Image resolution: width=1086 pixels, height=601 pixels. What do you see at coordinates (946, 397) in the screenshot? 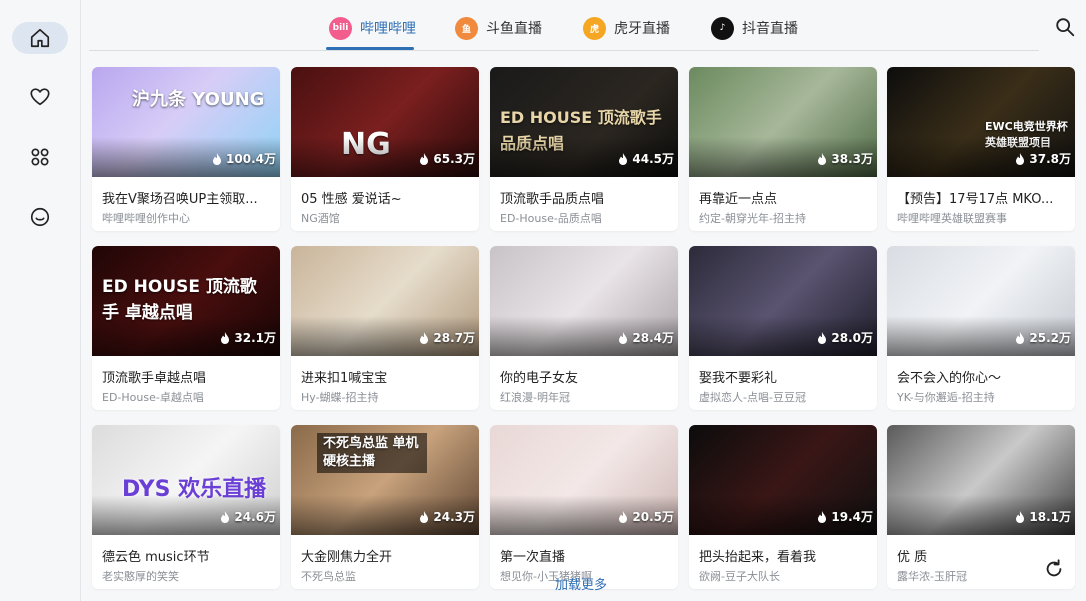
I see `card-streamer: YK-与你邂逅-招主持` at bounding box center [946, 397].